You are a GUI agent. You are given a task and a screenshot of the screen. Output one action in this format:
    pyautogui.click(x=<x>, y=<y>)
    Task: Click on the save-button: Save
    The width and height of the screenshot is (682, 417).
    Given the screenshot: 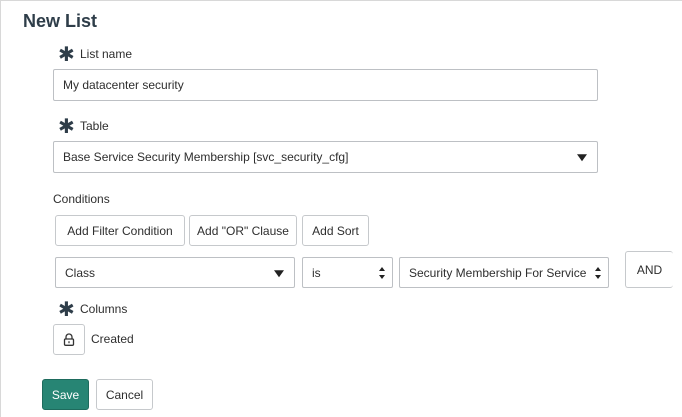 What is the action you would take?
    pyautogui.click(x=65, y=394)
    